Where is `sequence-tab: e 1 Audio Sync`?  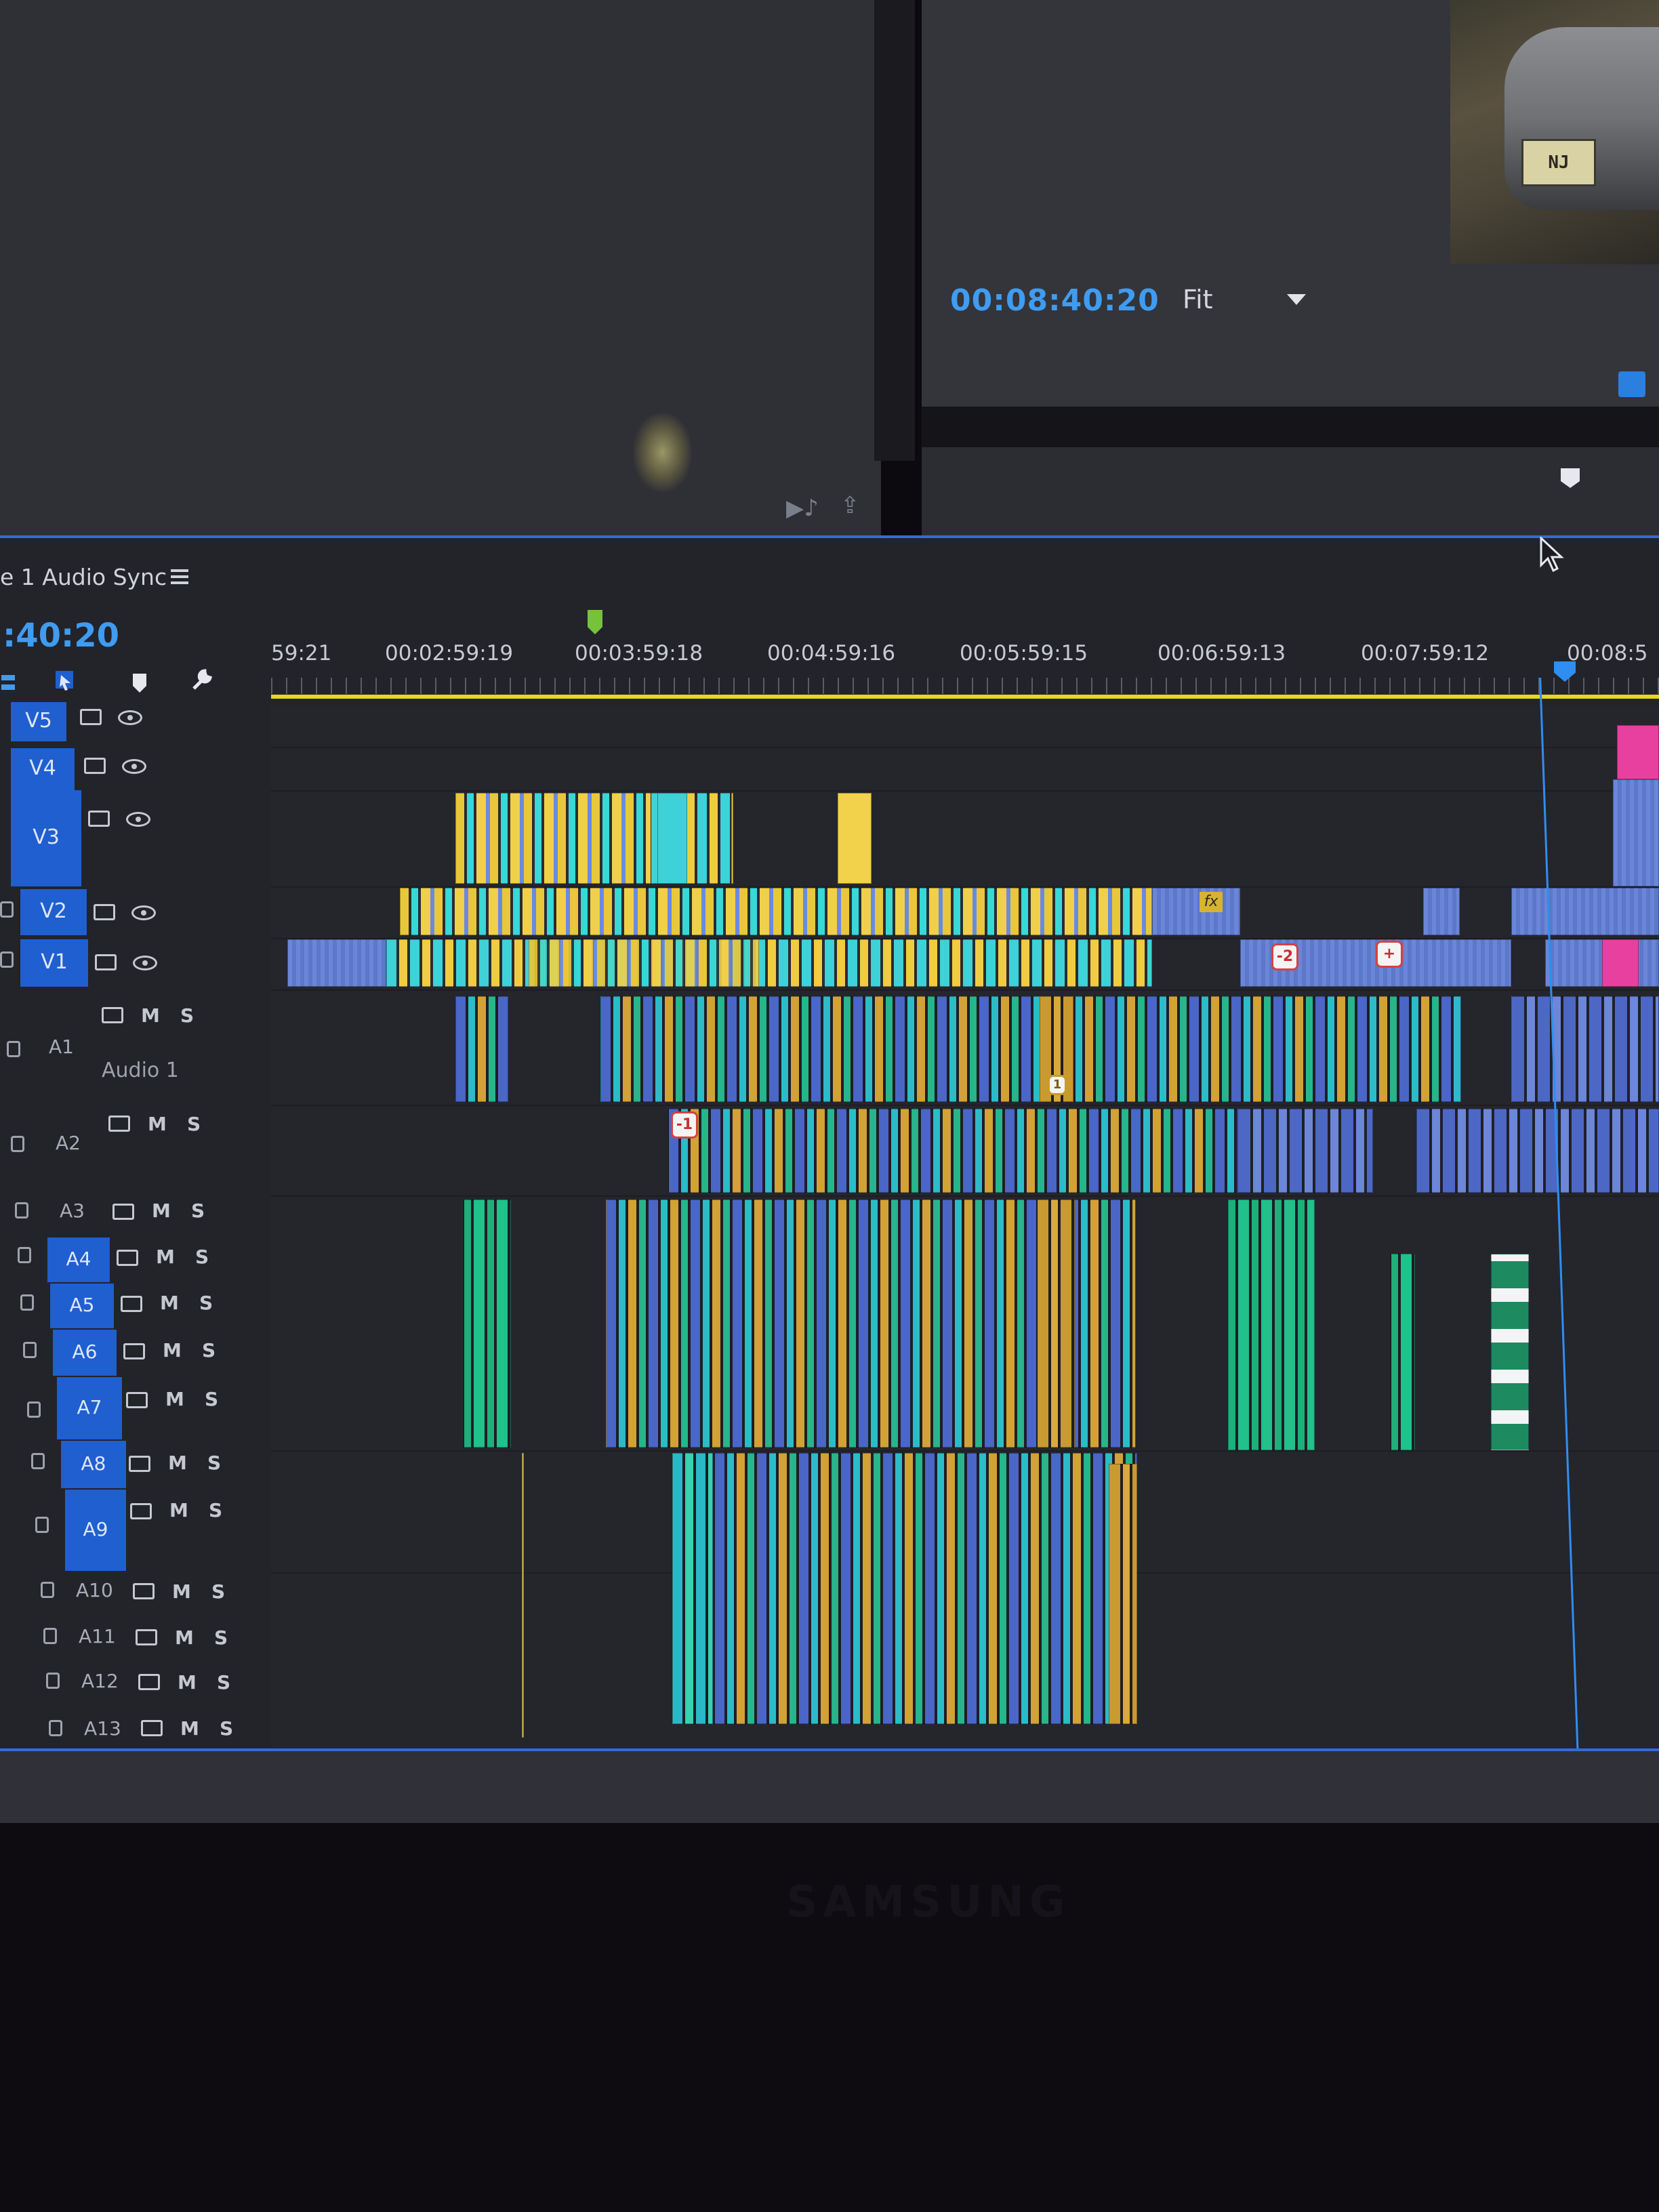 sequence-tab: e 1 Audio Sync is located at coordinates (83, 577).